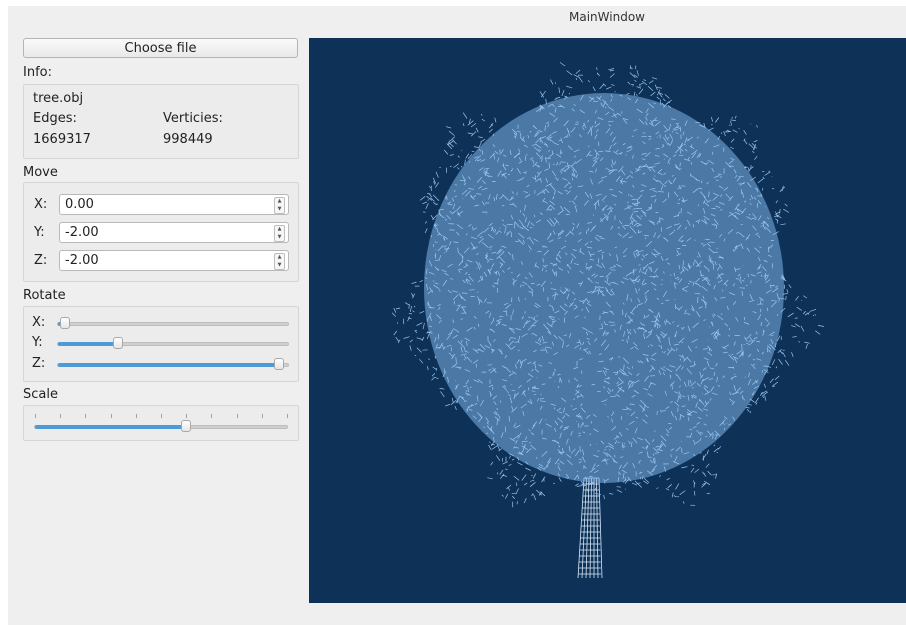 Image resolution: width=906 pixels, height=625 pixels. I want to click on move-y-spinbox: -2.00 ▲ ▼, so click(174, 232).